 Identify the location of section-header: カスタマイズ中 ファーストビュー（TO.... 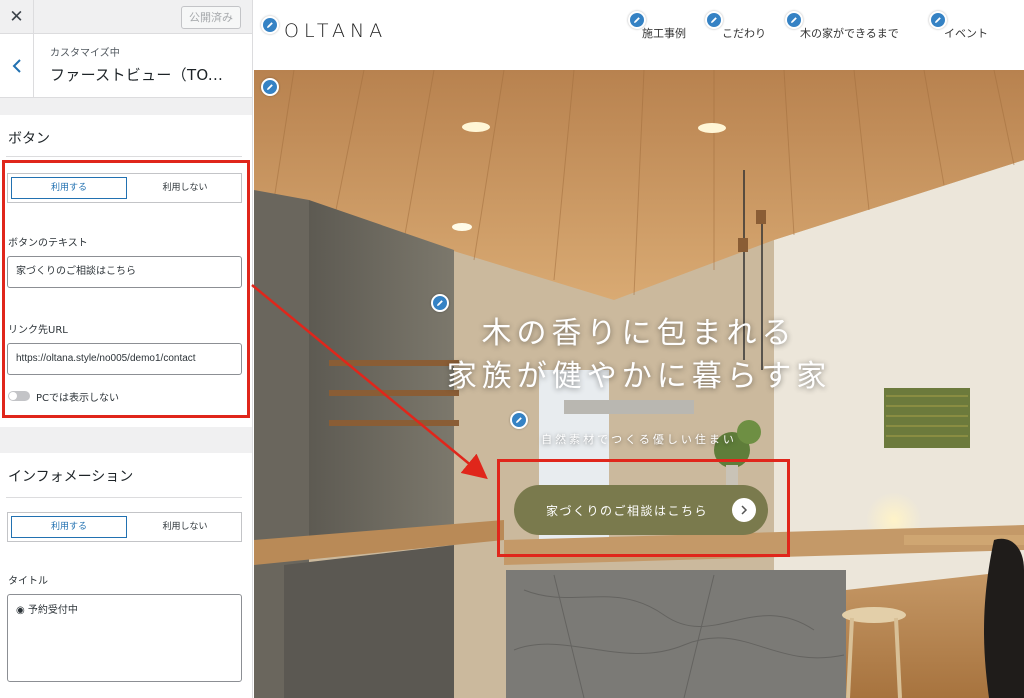
(126, 66).